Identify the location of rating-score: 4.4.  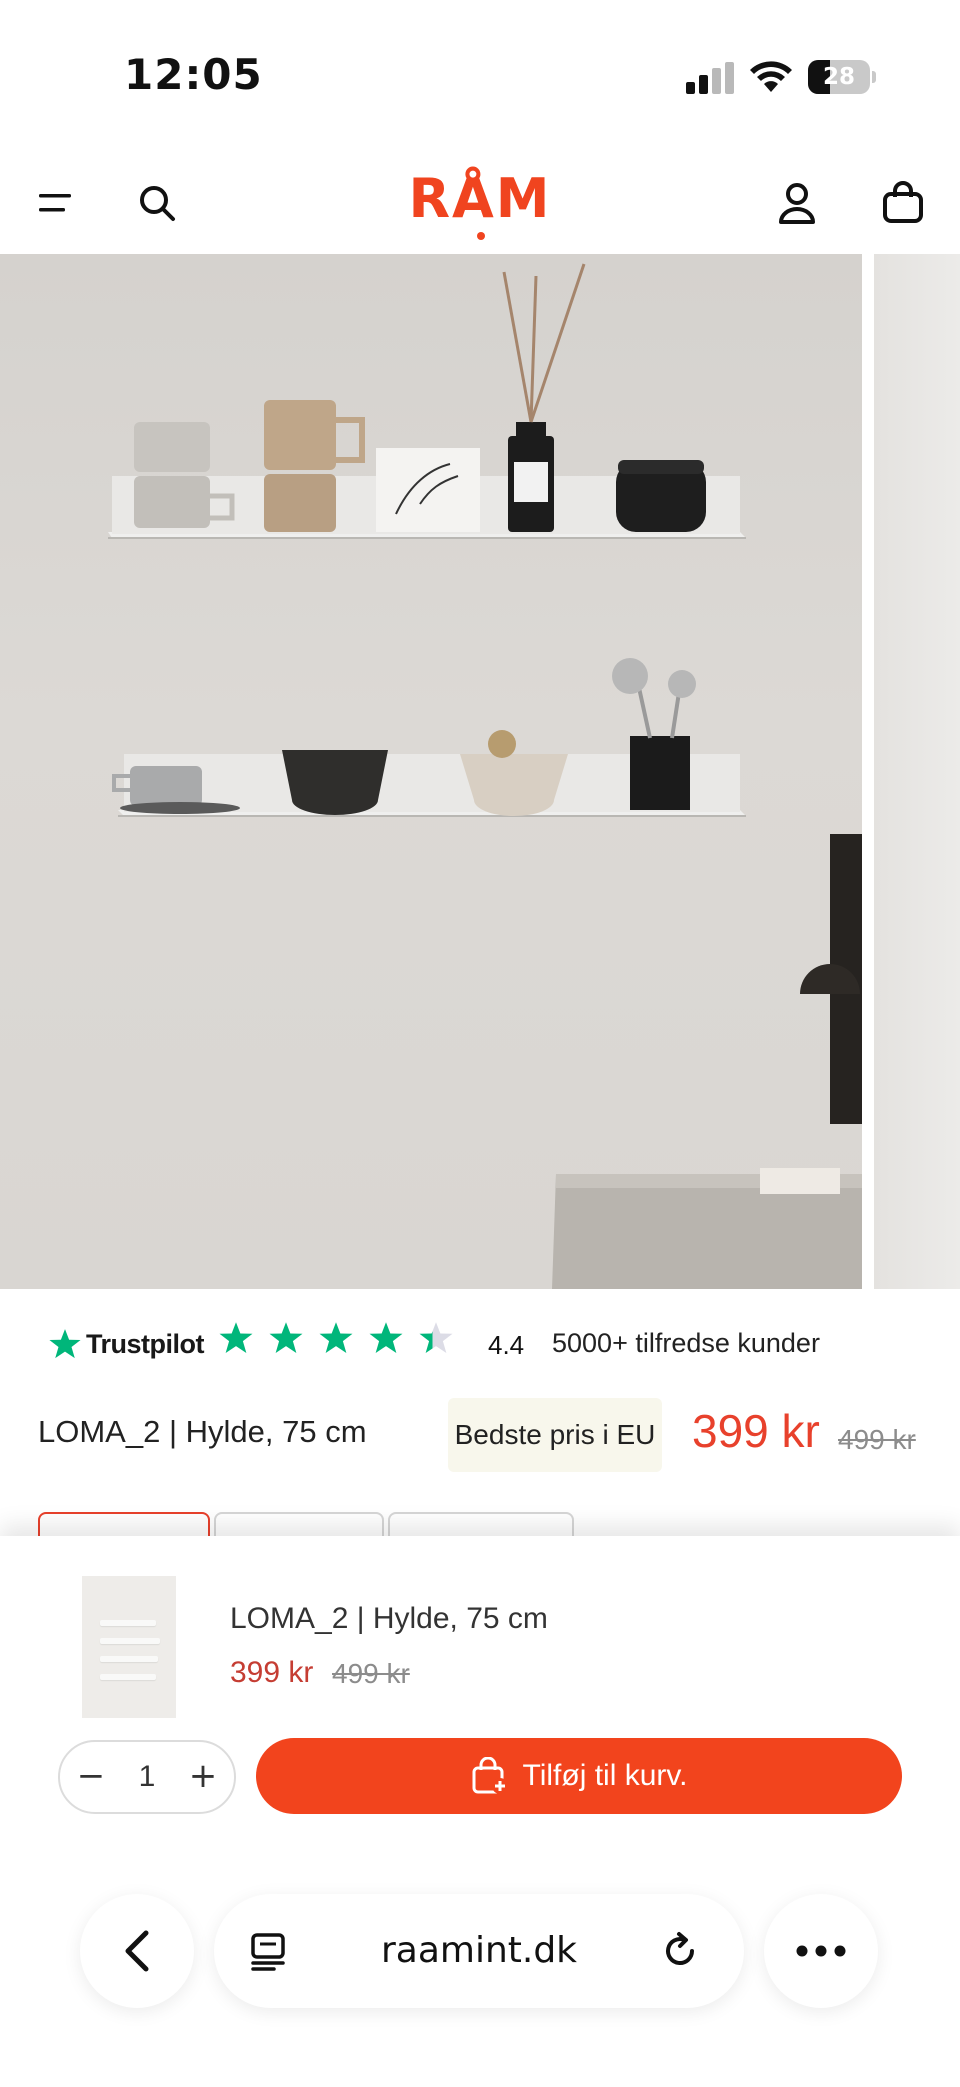
(506, 1345).